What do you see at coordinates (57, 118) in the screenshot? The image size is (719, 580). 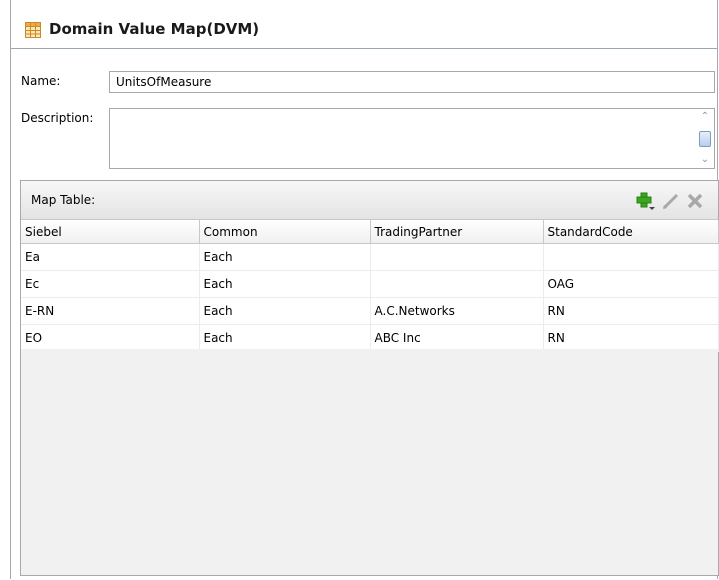 I see `description-label: Description:` at bounding box center [57, 118].